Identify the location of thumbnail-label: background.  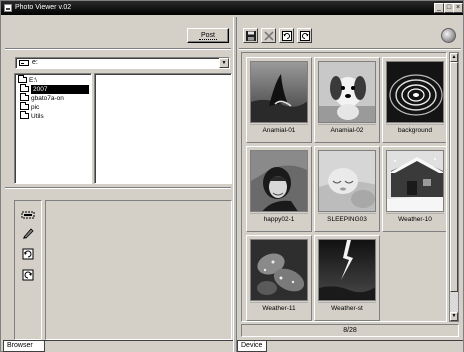
(415, 130).